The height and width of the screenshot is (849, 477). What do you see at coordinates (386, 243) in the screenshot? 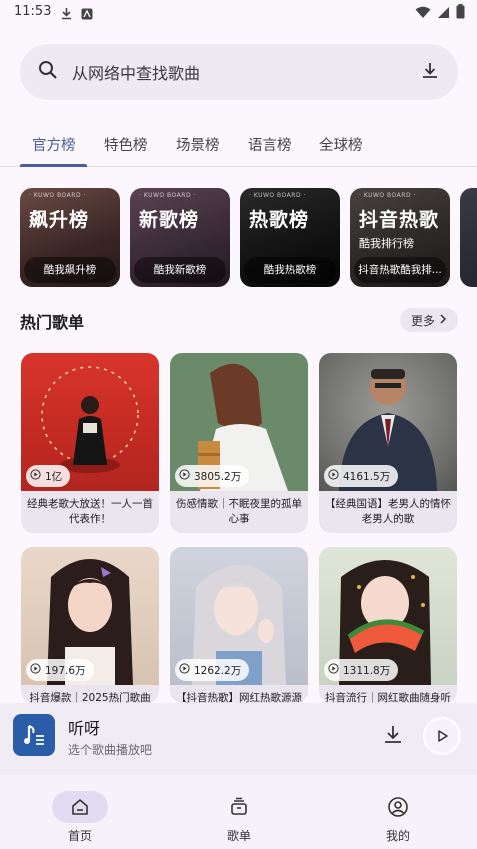
I see `rank-card-subtitle: 酷我排行榜` at bounding box center [386, 243].